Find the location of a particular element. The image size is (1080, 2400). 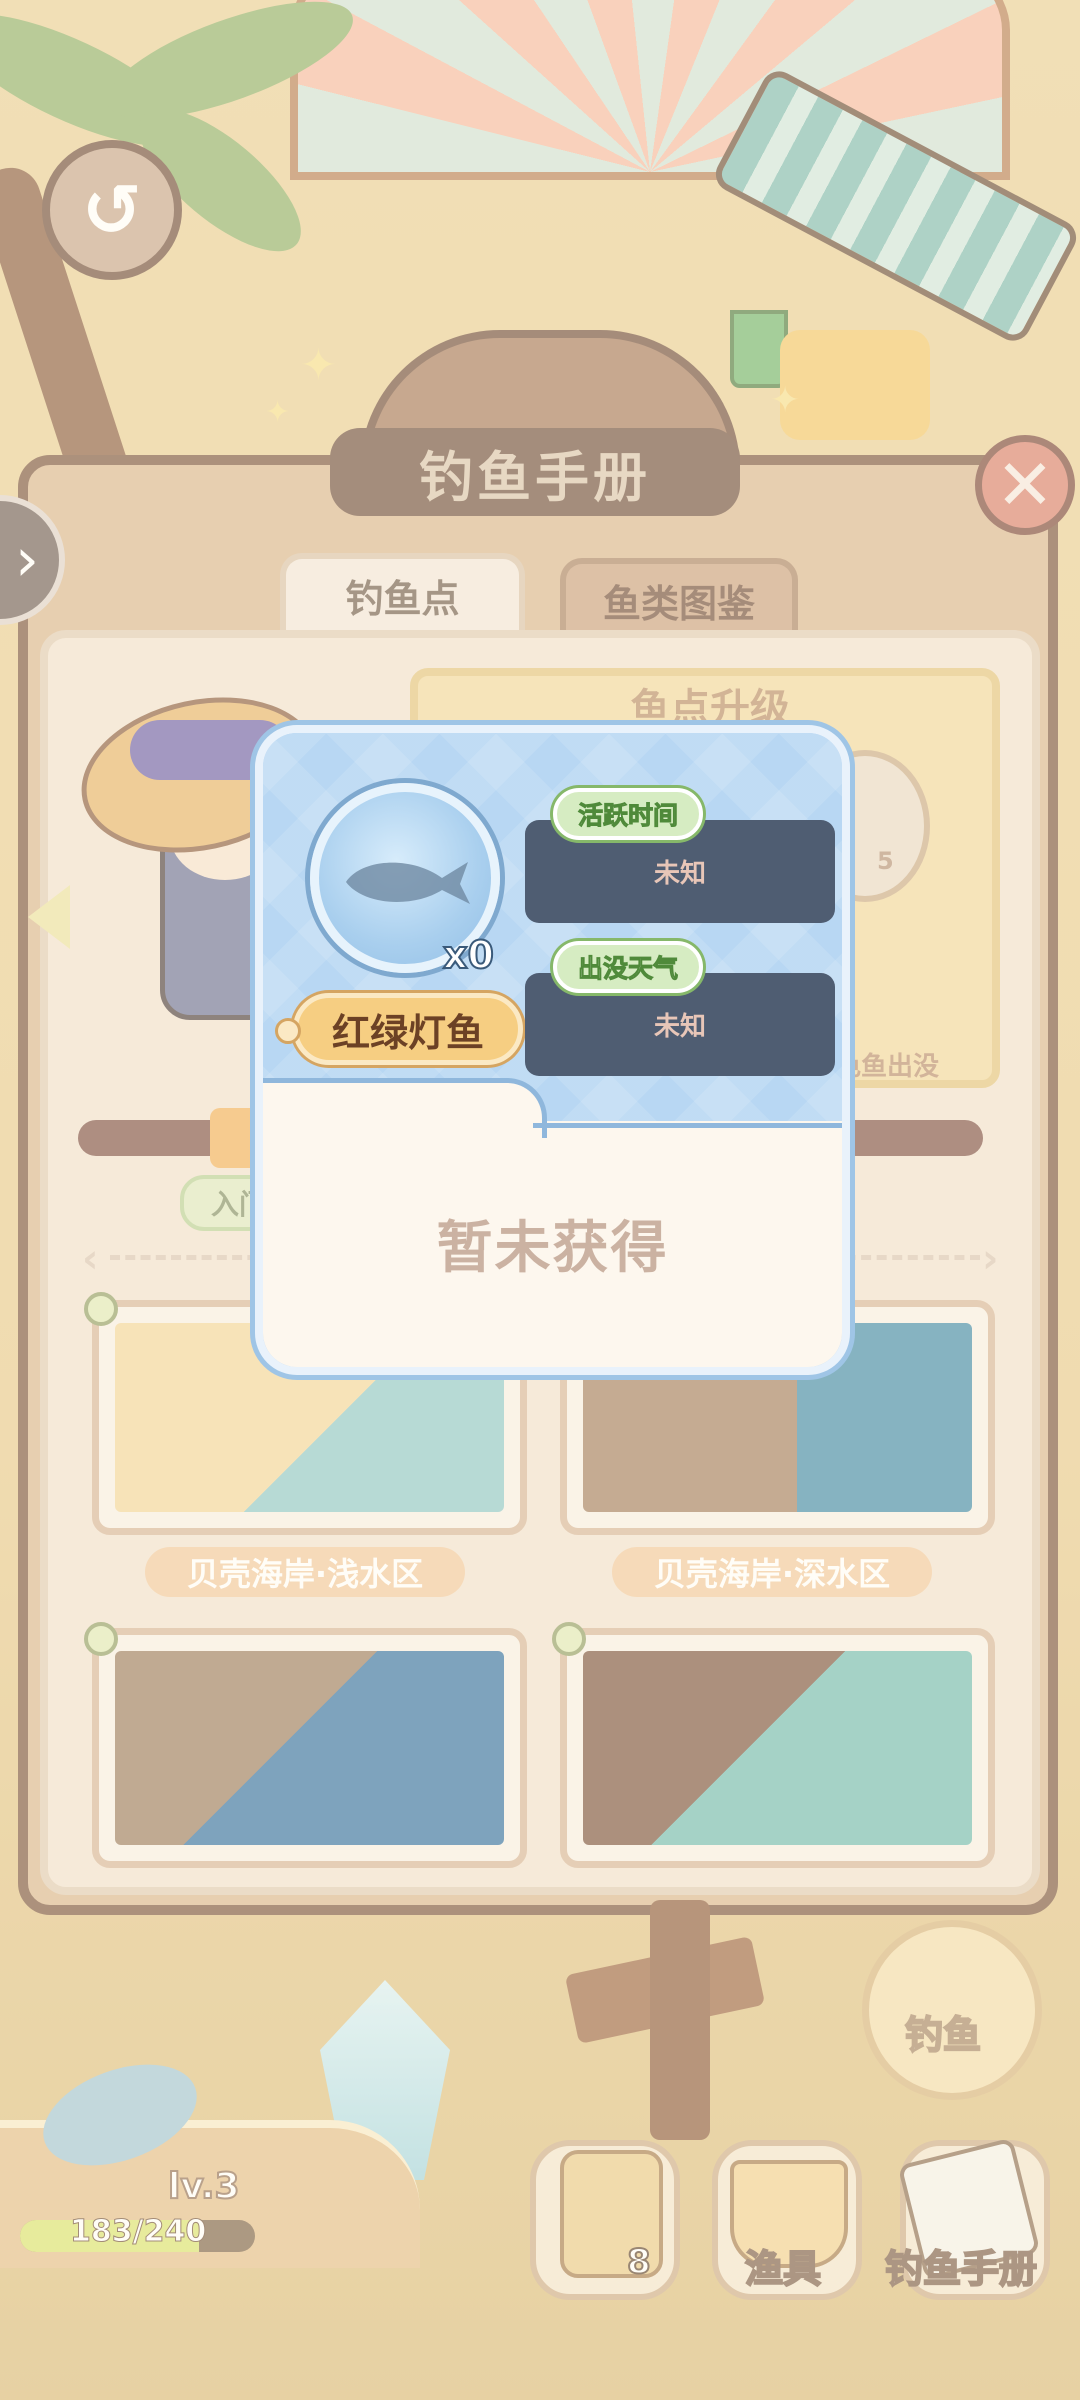

fish-name-tag: 红绿灯鱼 is located at coordinates (408, 1029).